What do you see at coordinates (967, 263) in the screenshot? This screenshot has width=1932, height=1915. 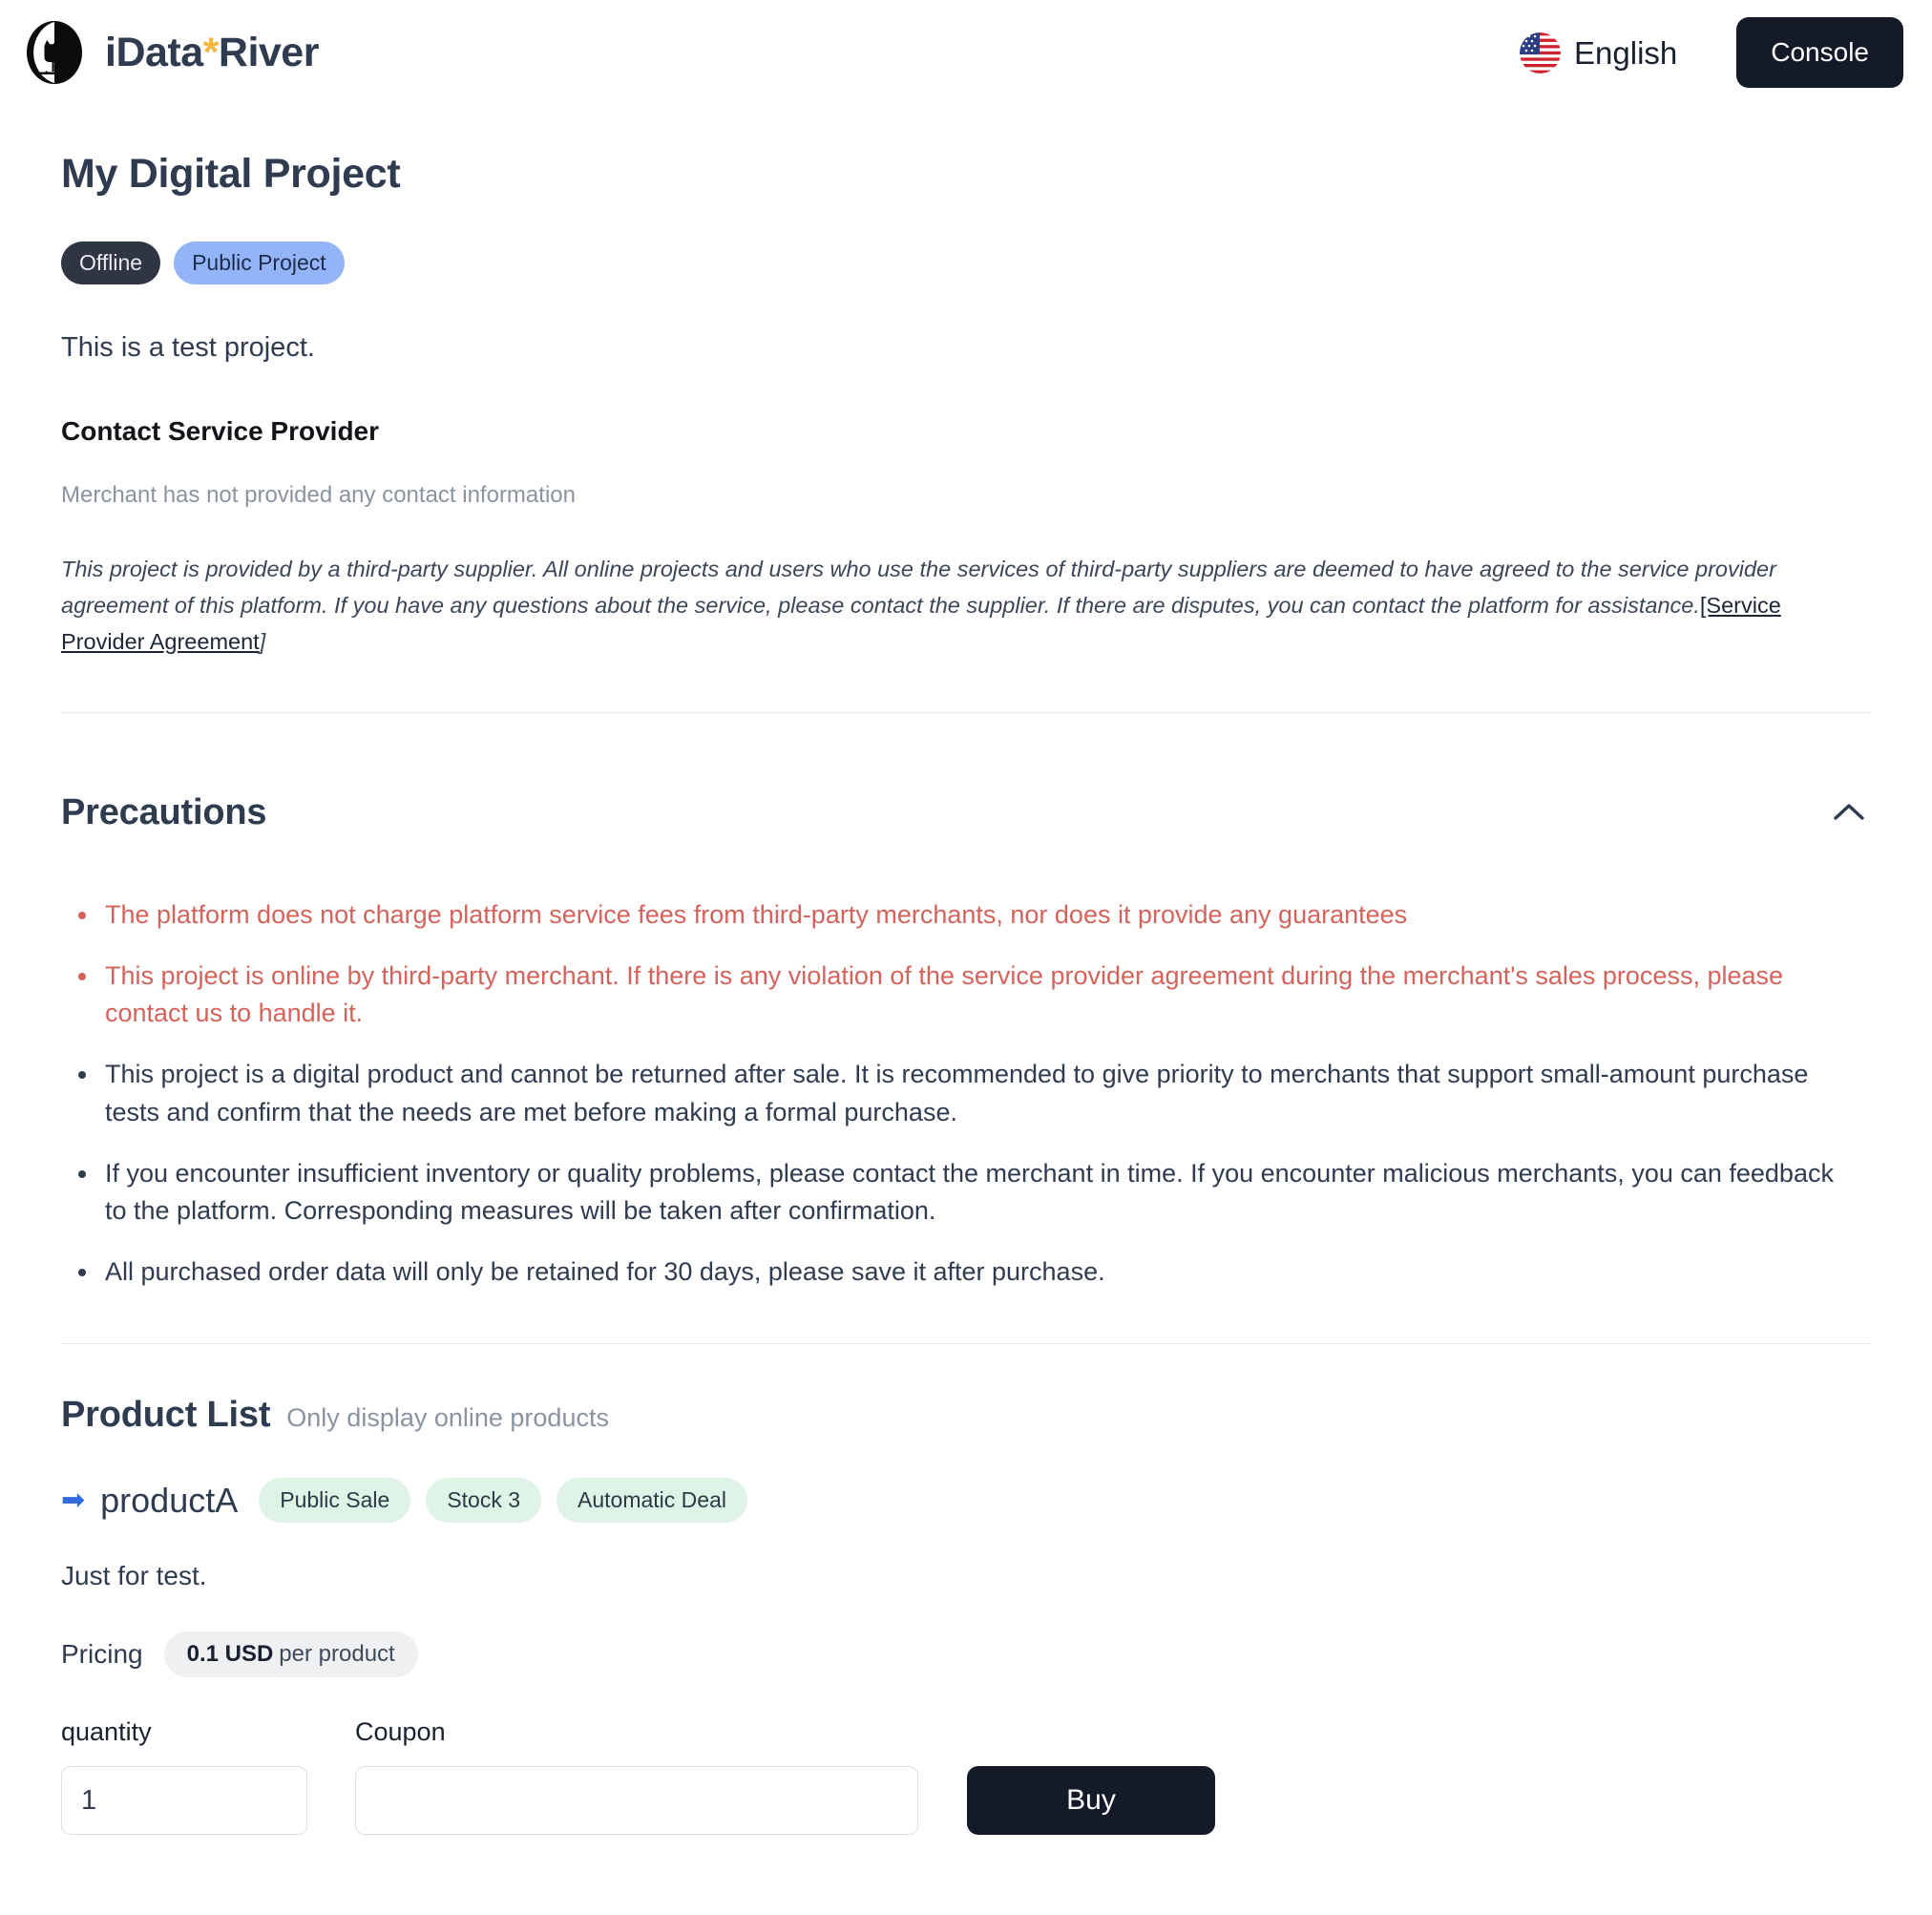 I see `project-badges: Offline Public Project` at bounding box center [967, 263].